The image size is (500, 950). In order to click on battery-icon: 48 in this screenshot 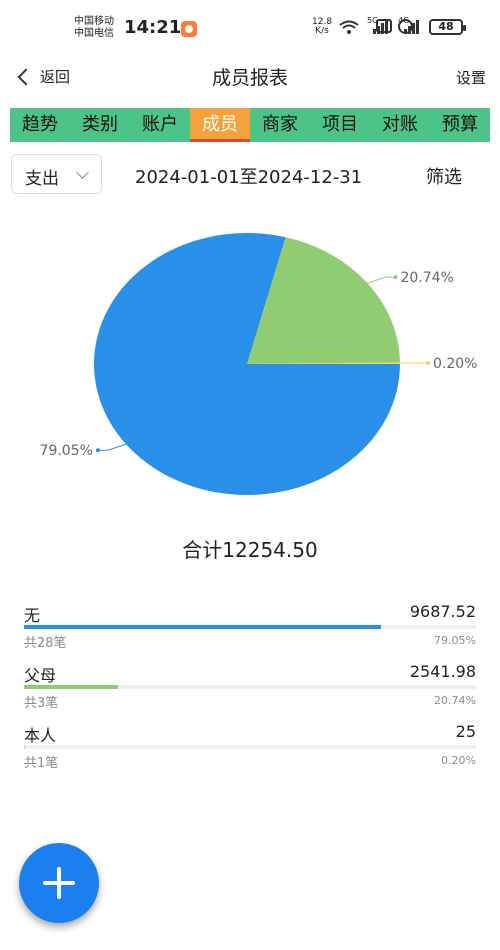, I will do `click(447, 27)`.